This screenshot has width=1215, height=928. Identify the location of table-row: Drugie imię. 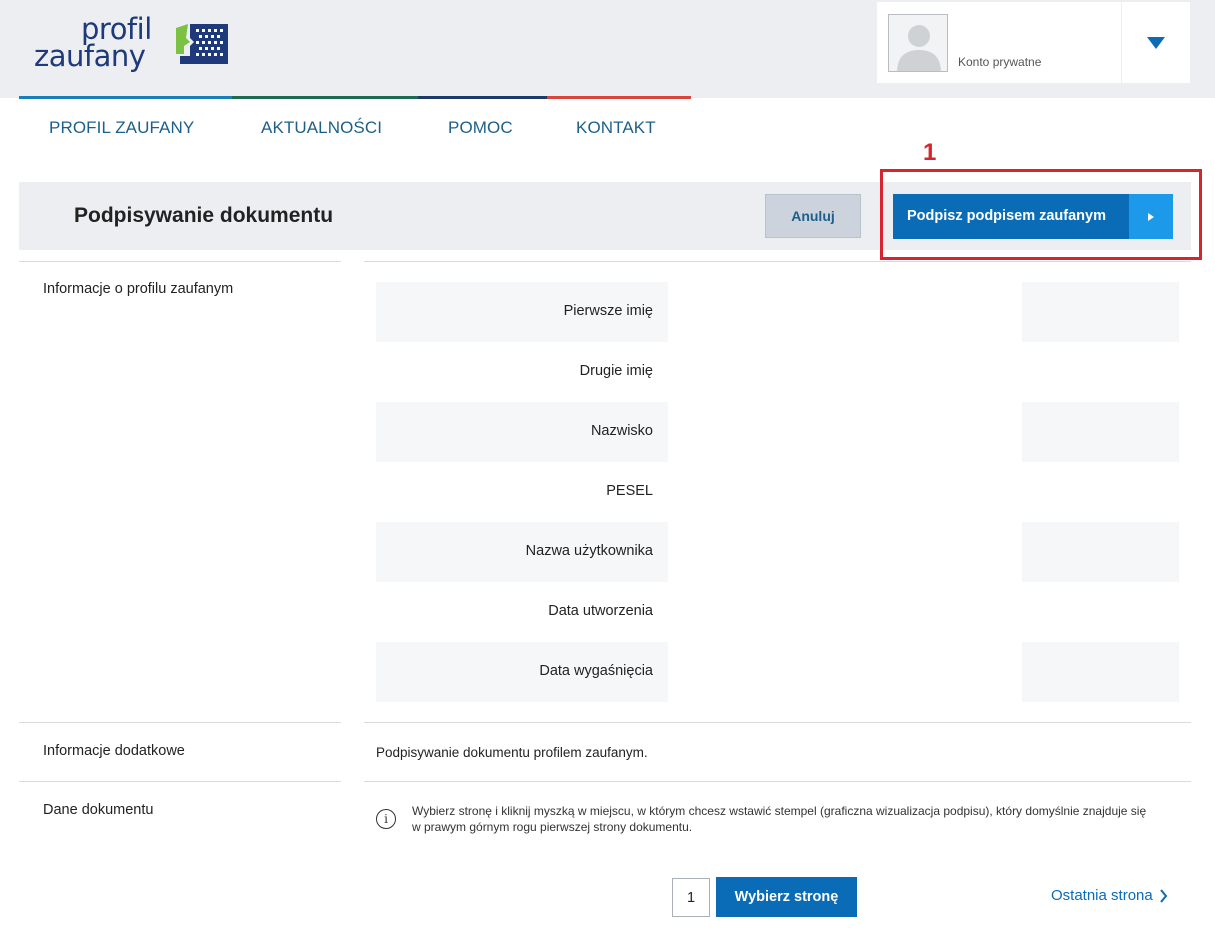
(777, 372).